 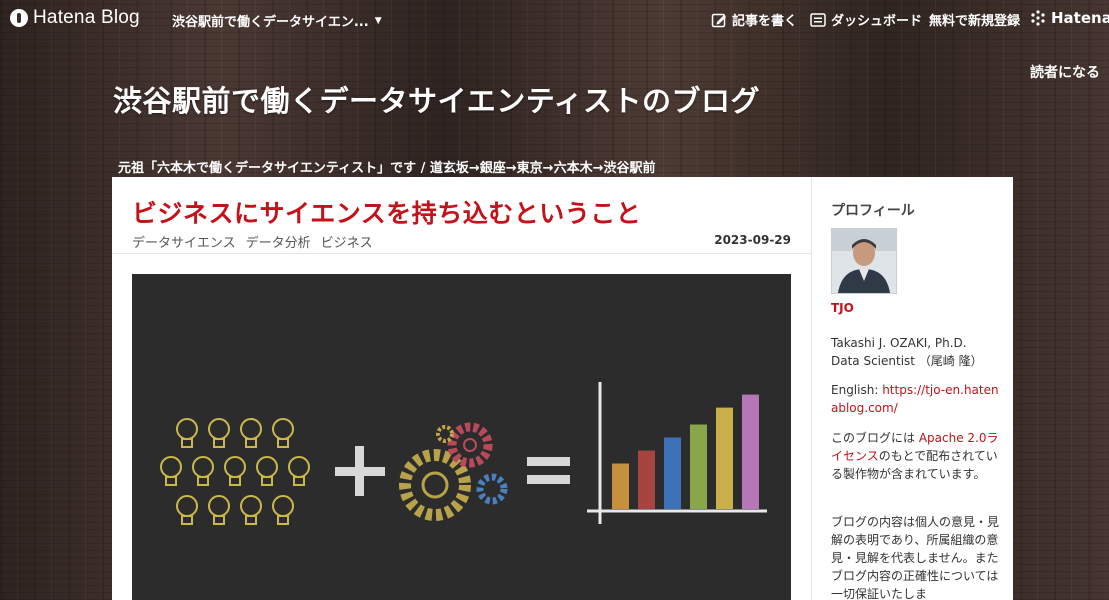 I want to click on subscribe-button: 読者になる, so click(x=1065, y=72).